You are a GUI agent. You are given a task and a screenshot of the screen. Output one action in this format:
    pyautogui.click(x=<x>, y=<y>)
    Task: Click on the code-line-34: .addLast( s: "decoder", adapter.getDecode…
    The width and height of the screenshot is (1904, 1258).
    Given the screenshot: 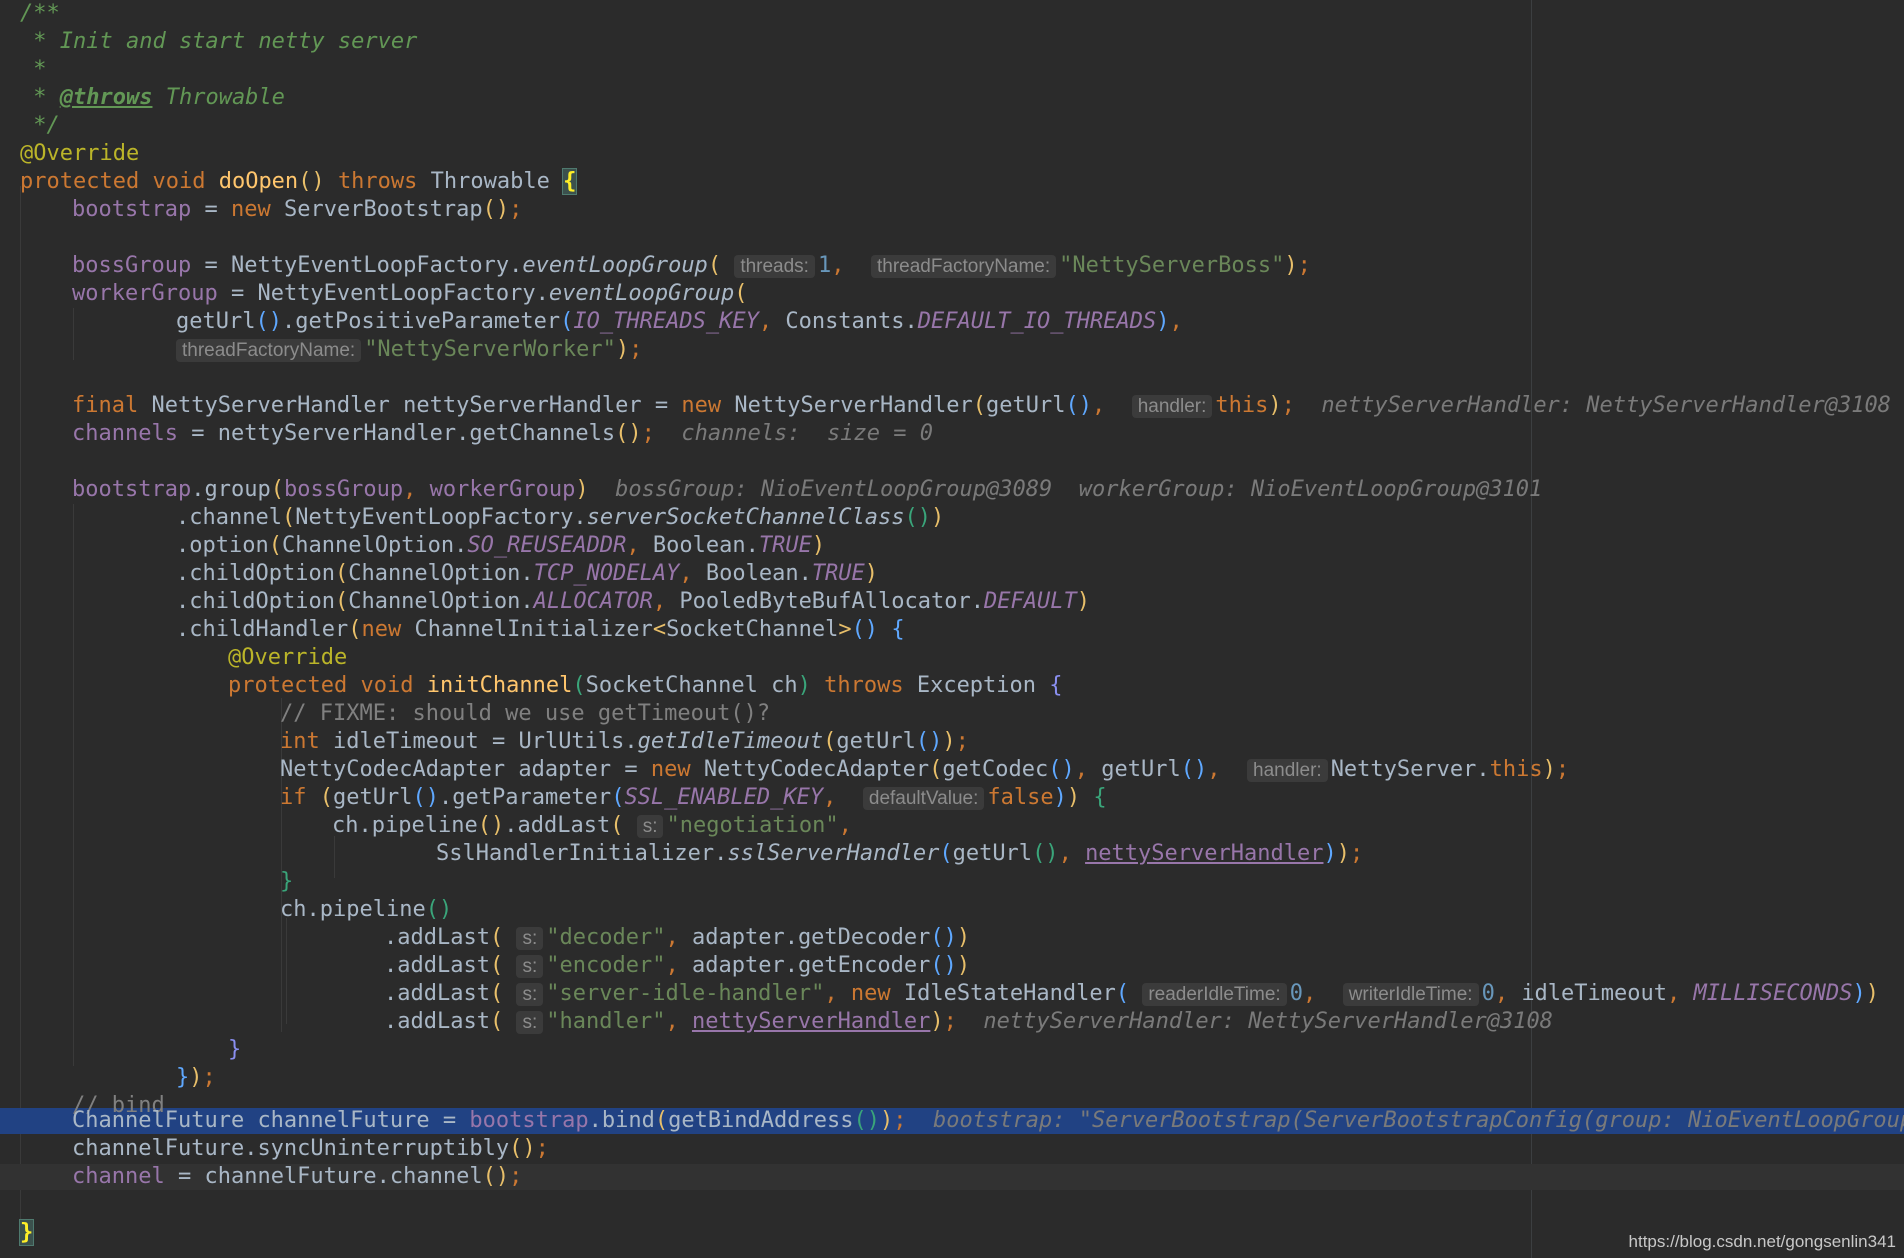 What is the action you would take?
    pyautogui.click(x=677, y=938)
    